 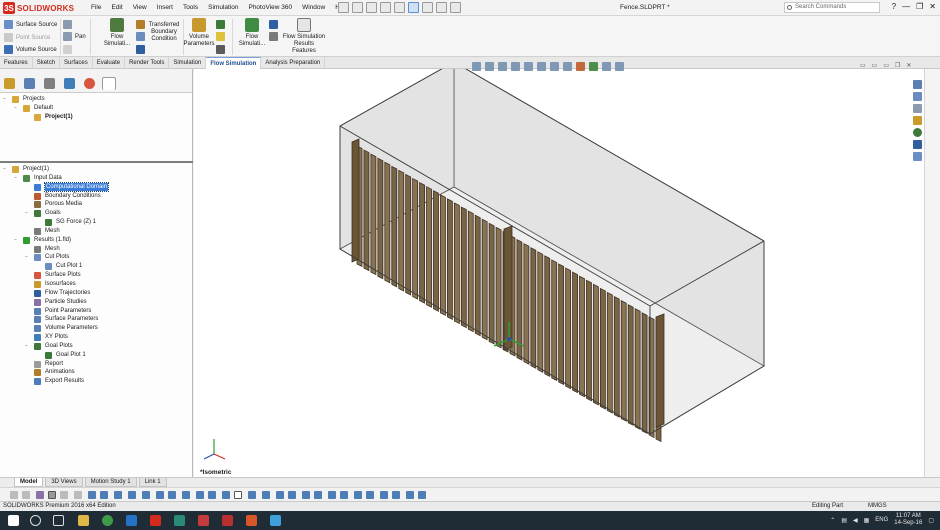 What do you see at coordinates (188, 63) in the screenshot?
I see `tab-simulation: Simulation` at bounding box center [188, 63].